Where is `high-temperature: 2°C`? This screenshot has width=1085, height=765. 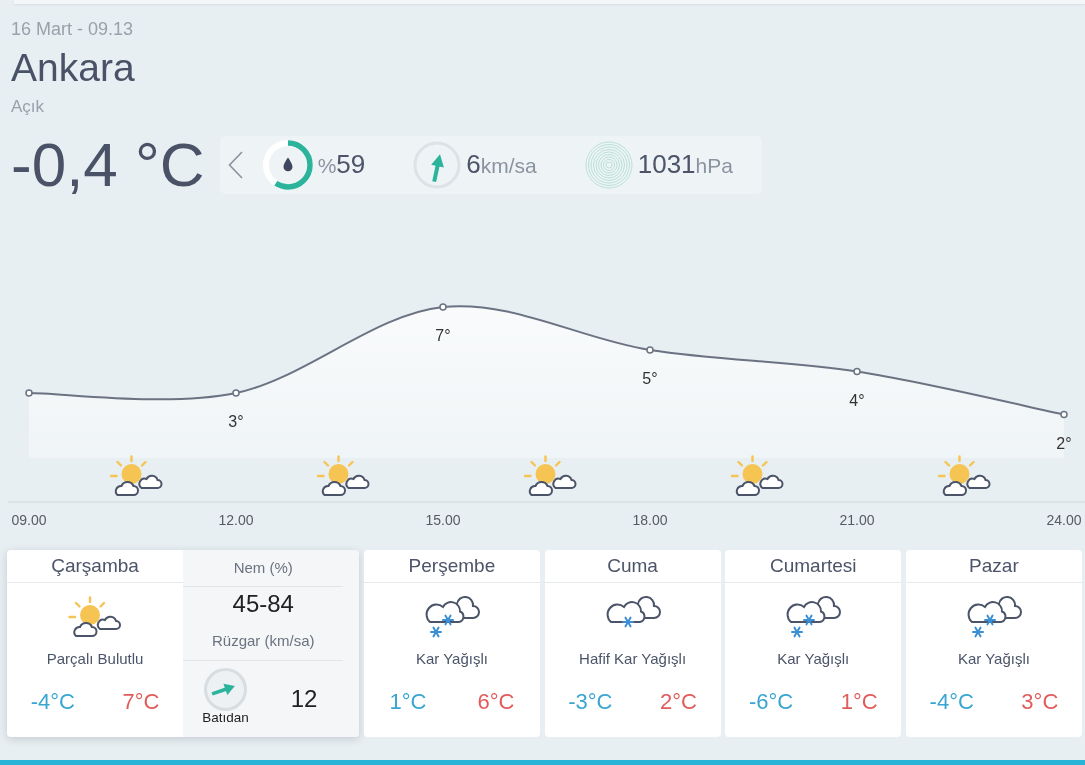 high-temperature: 2°C is located at coordinates (678, 702).